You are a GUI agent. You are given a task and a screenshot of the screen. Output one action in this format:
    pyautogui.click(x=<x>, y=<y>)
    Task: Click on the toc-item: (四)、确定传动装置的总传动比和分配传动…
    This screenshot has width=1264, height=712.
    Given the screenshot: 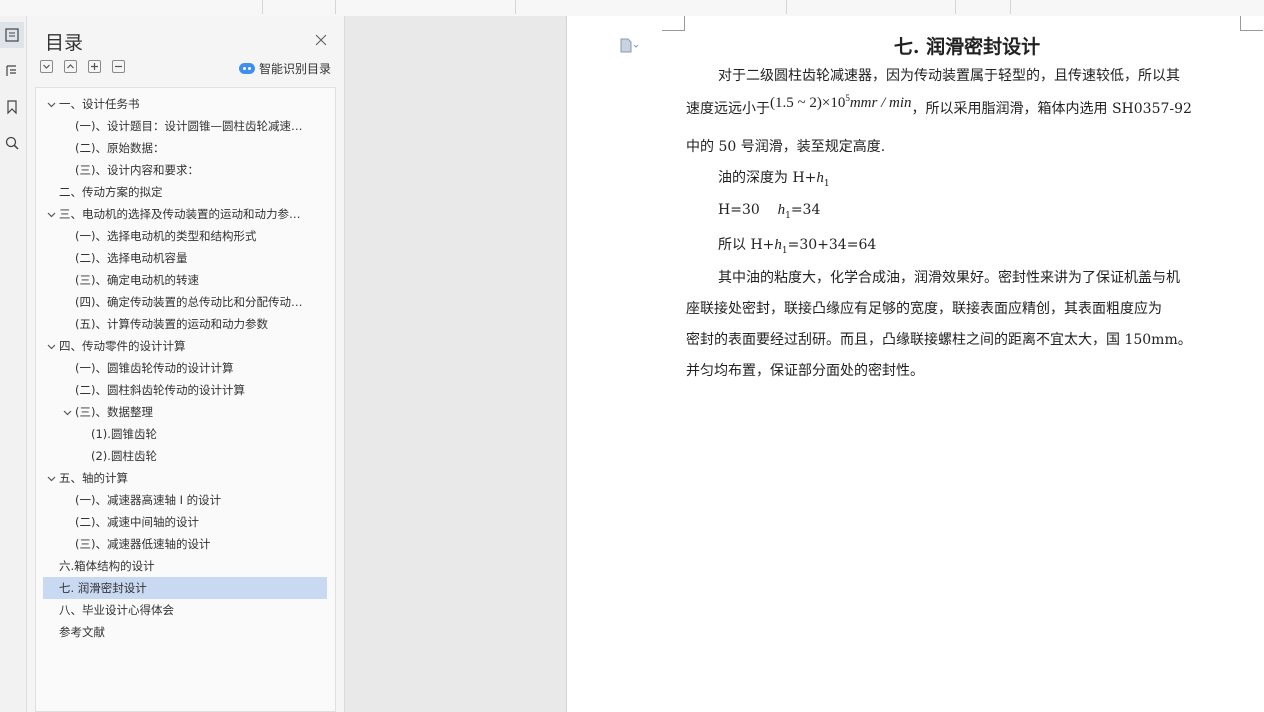 What is the action you would take?
    pyautogui.click(x=185, y=302)
    